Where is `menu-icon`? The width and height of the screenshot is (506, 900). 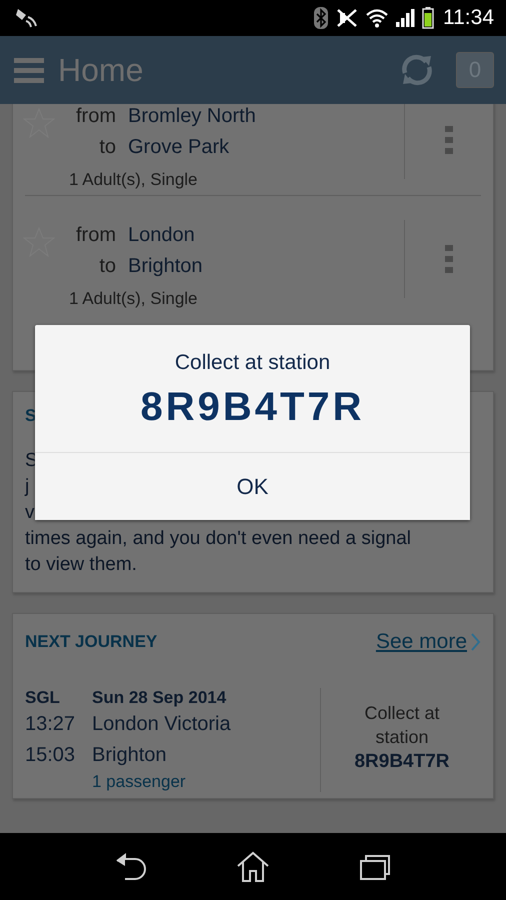 menu-icon is located at coordinates (29, 70).